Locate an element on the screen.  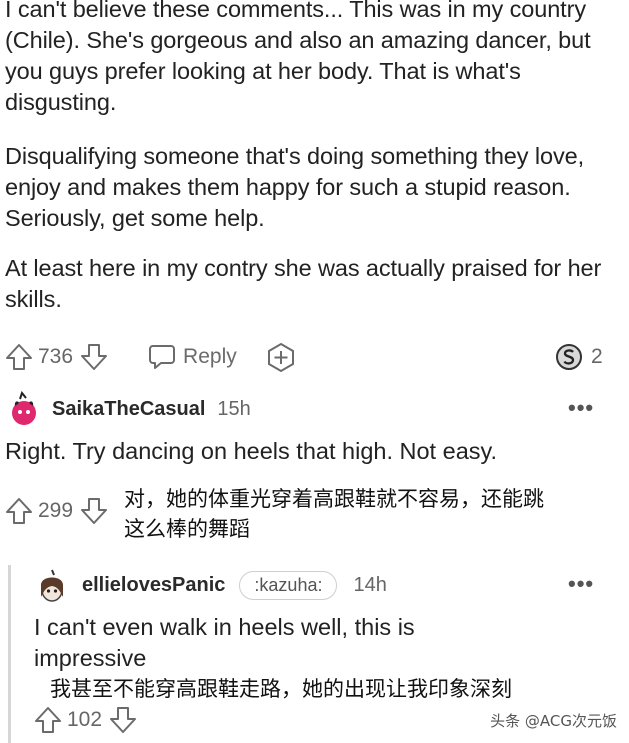
watermark: 头条 @ACG次元饭 is located at coordinates (553, 721).